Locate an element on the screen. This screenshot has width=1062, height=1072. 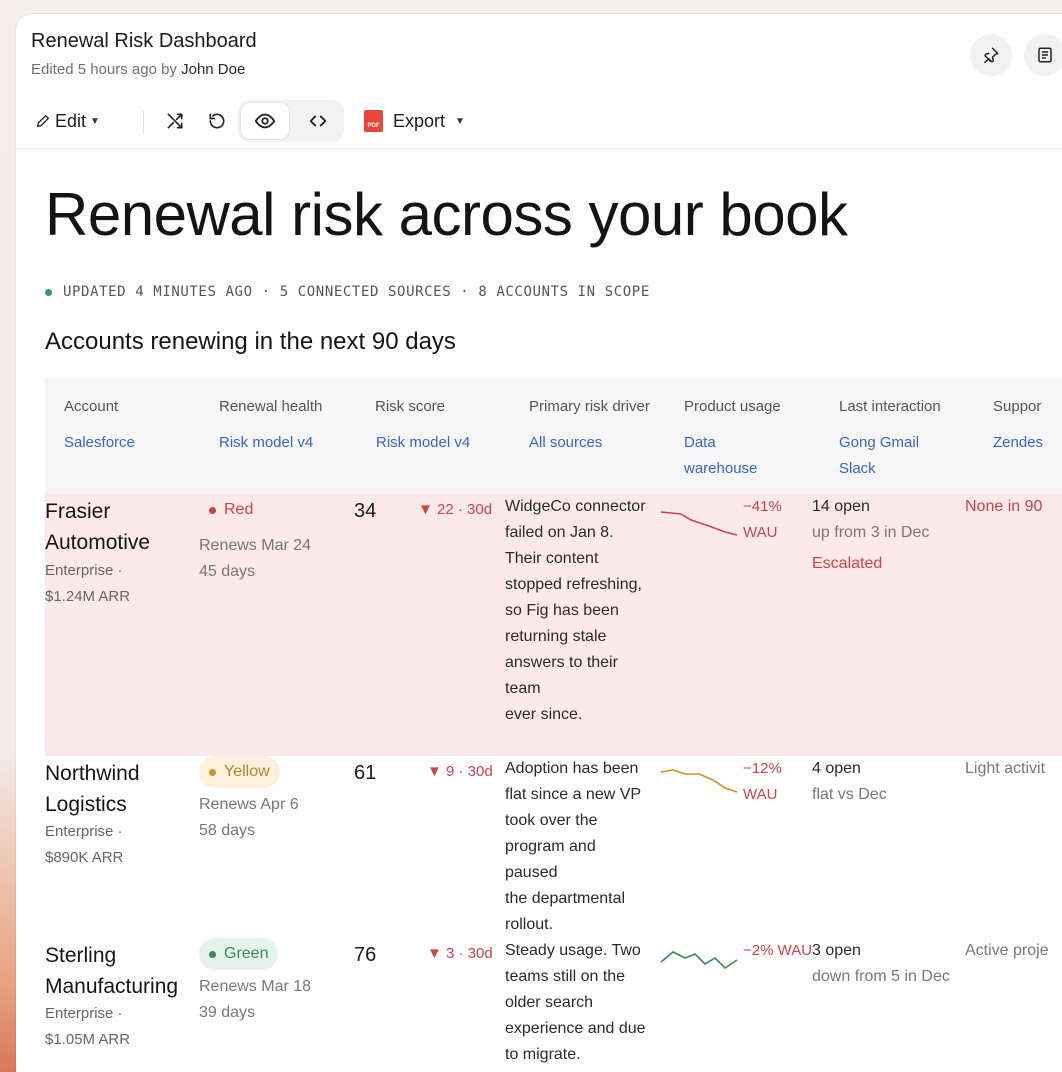
driver-line: the departmental is located at coordinates (565, 898).